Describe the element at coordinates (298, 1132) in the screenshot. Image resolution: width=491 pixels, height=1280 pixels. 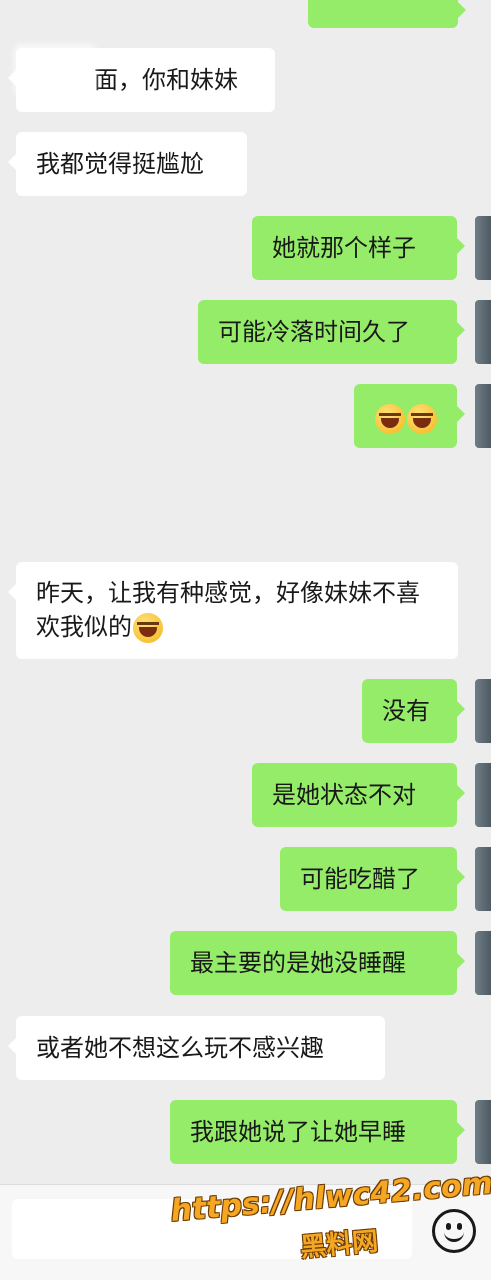
I see `message-text: 我跟她说了让她早睡` at that location.